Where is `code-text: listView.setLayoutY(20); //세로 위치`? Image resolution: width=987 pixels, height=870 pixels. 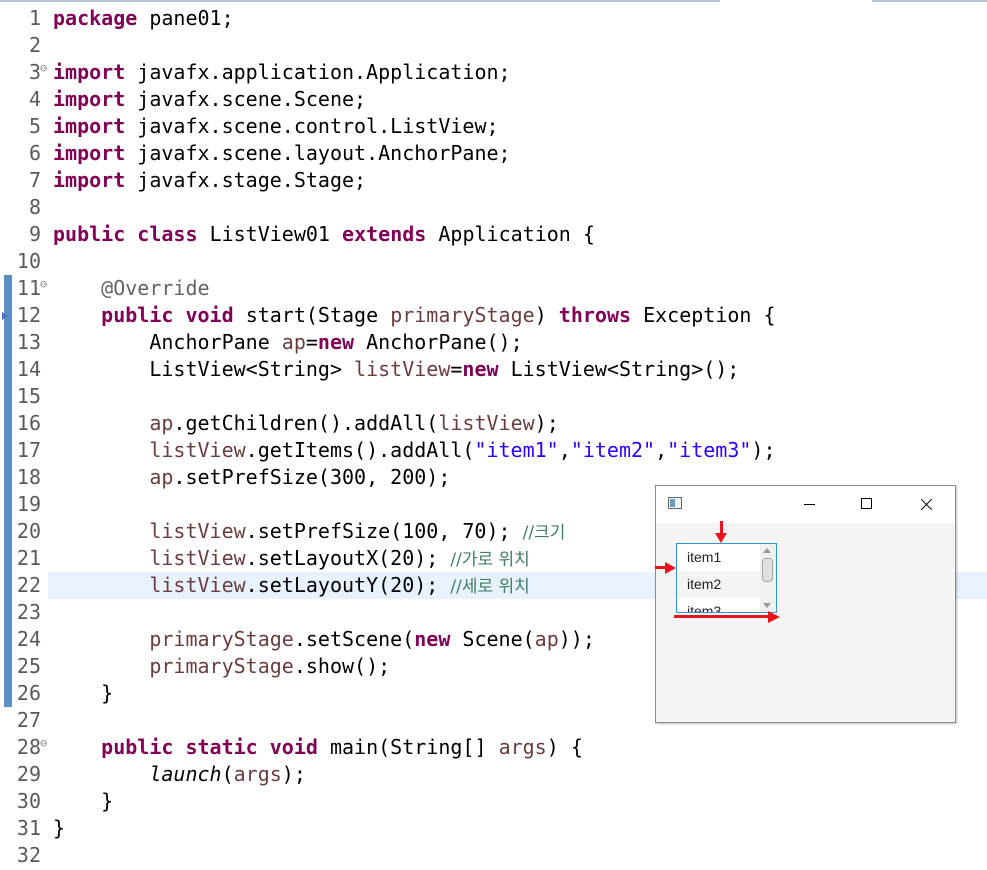
code-text: listView.setLayoutY(20); //세로 위치 is located at coordinates (291, 586).